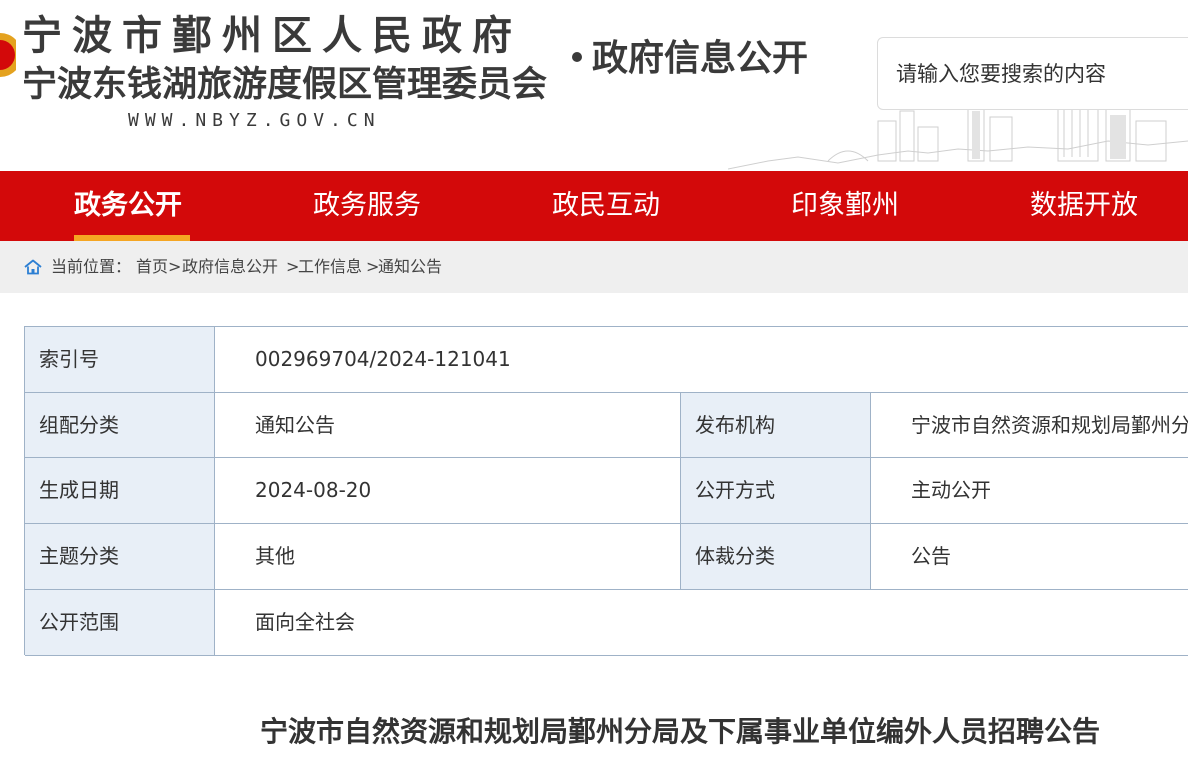  Describe the element at coordinates (272, 36) in the screenshot. I see `site-name-primary: 宁波市鄞州区人民政府` at that location.